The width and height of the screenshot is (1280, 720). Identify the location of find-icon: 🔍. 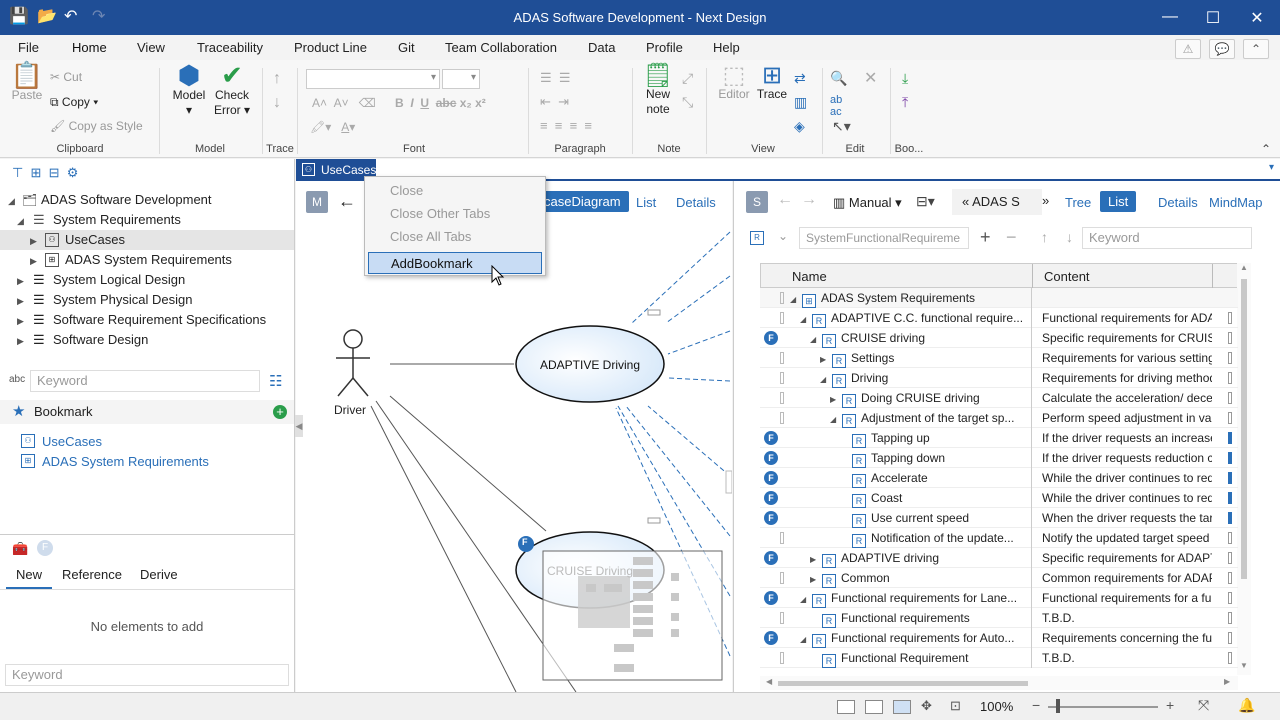
(838, 78).